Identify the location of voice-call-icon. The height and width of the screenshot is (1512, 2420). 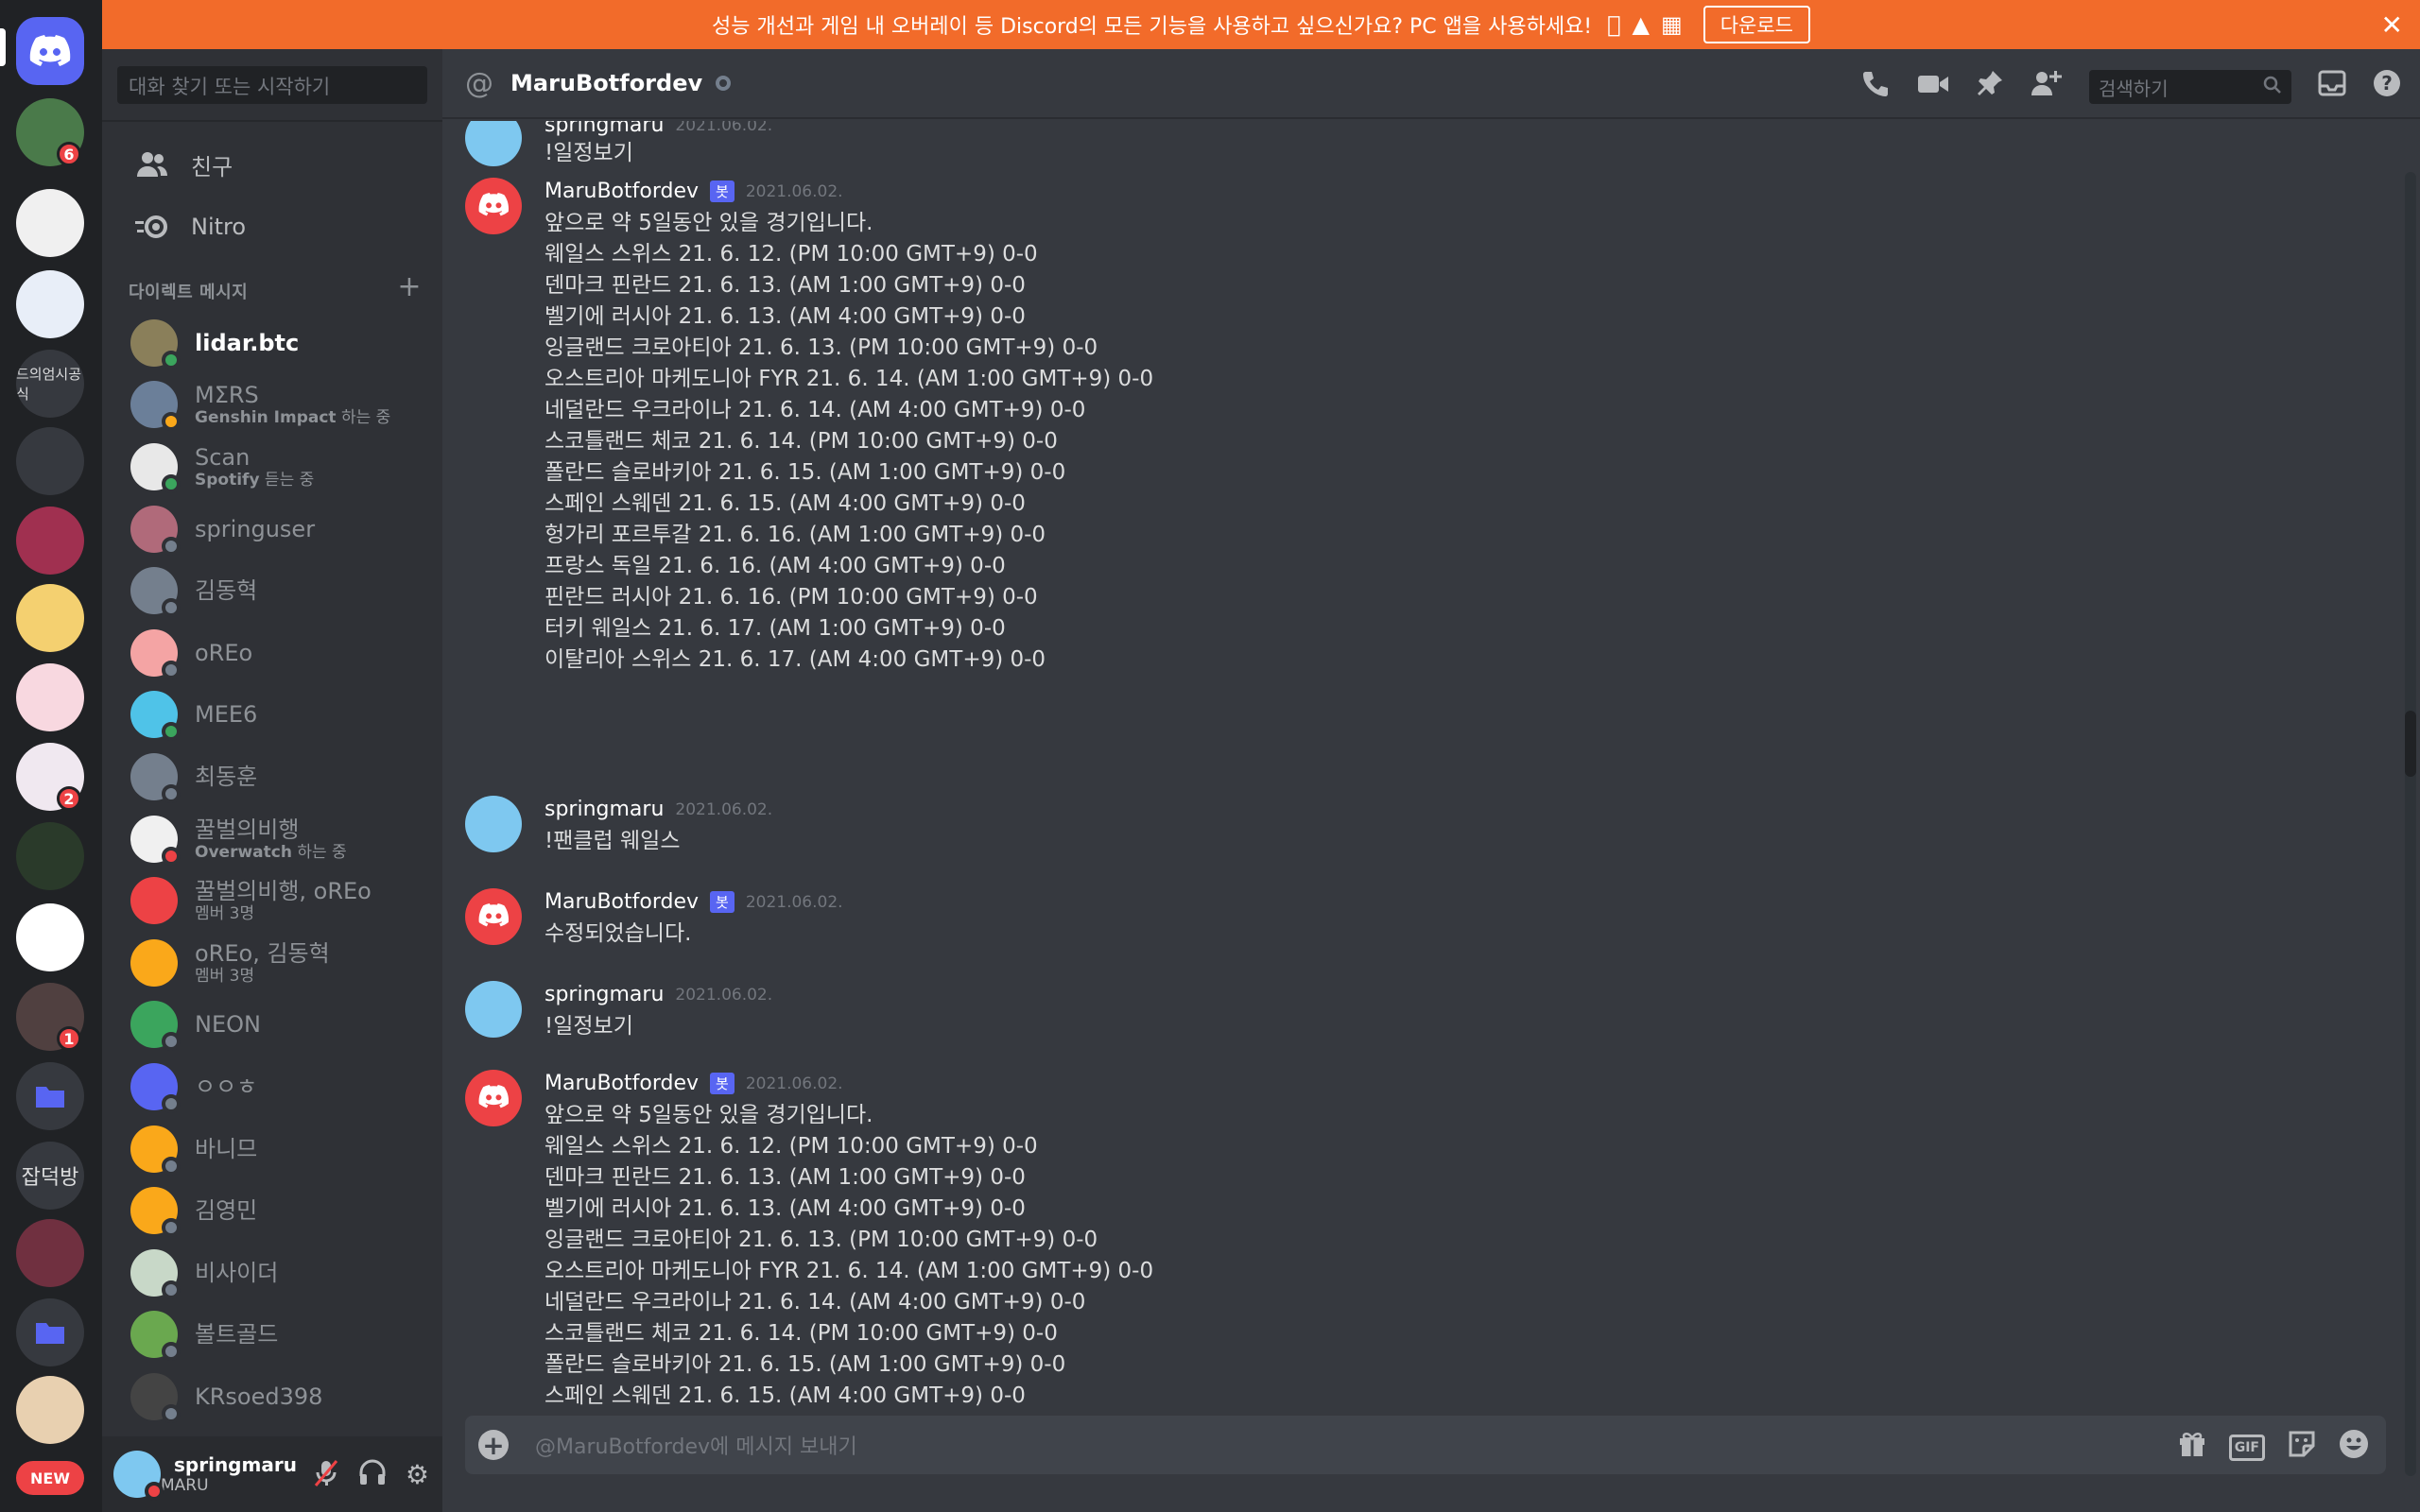
(1875, 87).